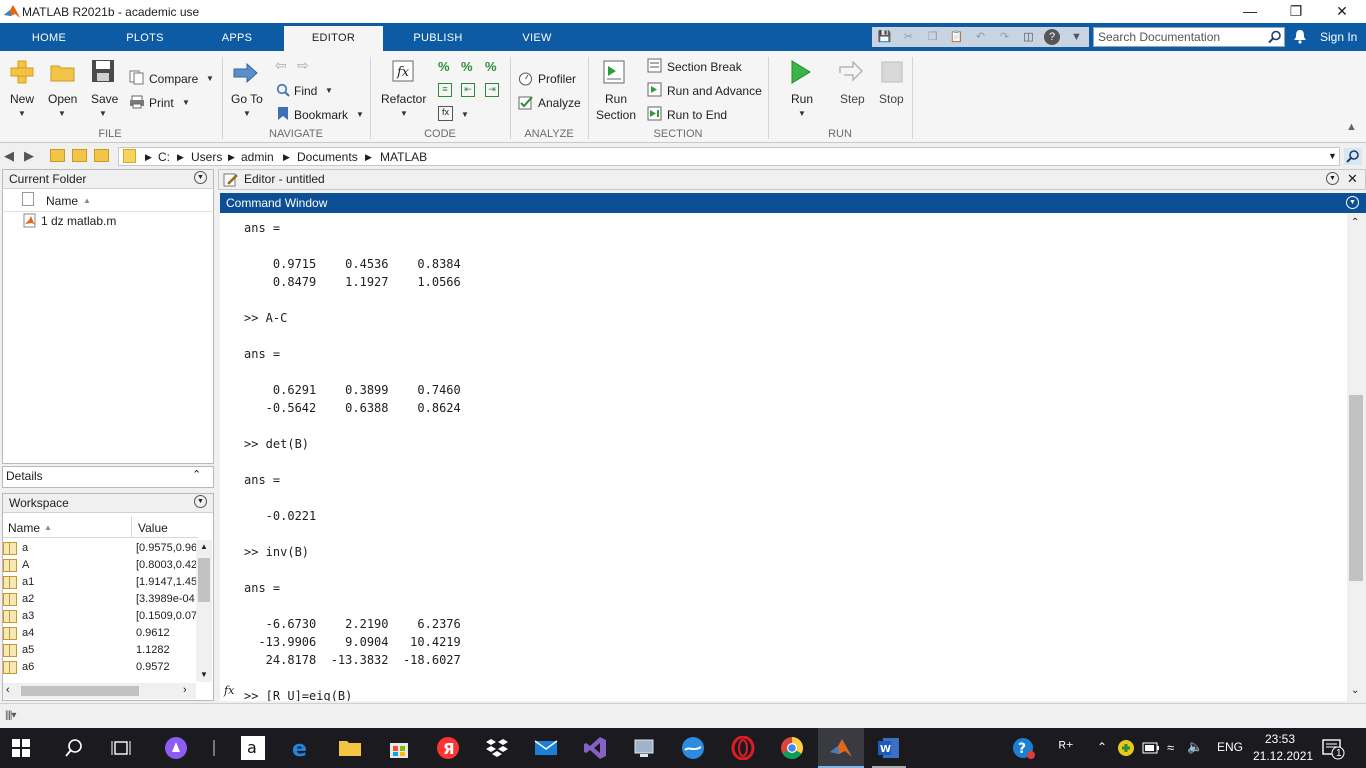  Describe the element at coordinates (121, 748) in the screenshot. I see `task-view-icon` at that location.